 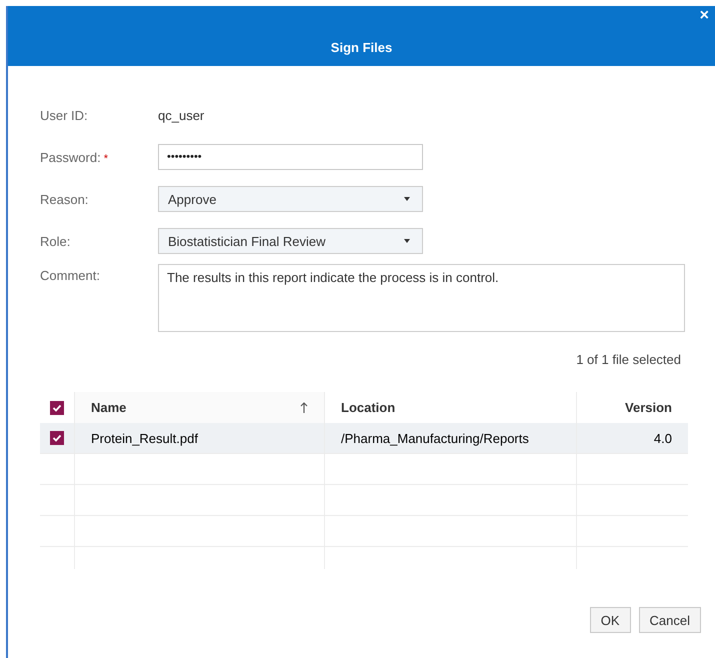 I want to click on close-button: ×, so click(x=704, y=16).